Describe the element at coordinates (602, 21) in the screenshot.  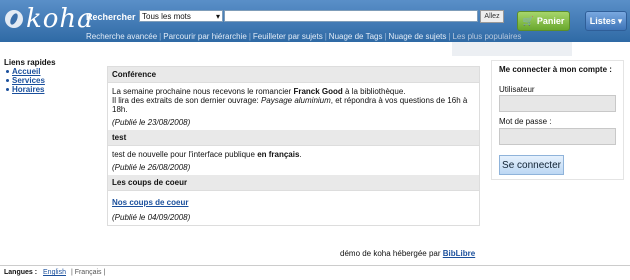
I see `lists-button-label: Listes` at that location.